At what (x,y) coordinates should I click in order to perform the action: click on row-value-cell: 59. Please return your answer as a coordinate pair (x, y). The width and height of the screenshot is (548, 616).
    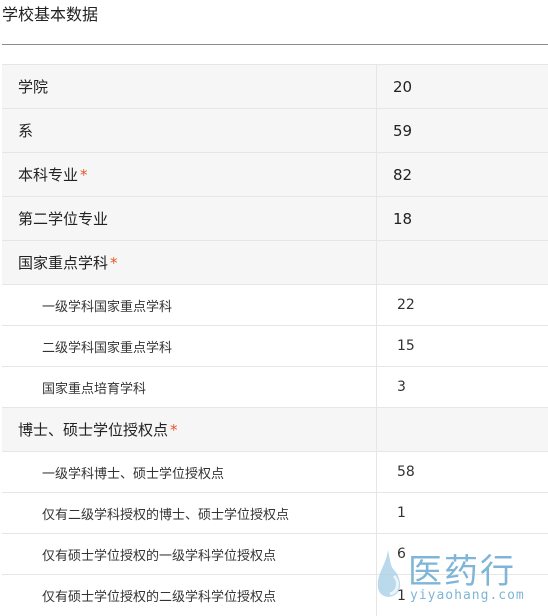
    Looking at the image, I should click on (462, 130).